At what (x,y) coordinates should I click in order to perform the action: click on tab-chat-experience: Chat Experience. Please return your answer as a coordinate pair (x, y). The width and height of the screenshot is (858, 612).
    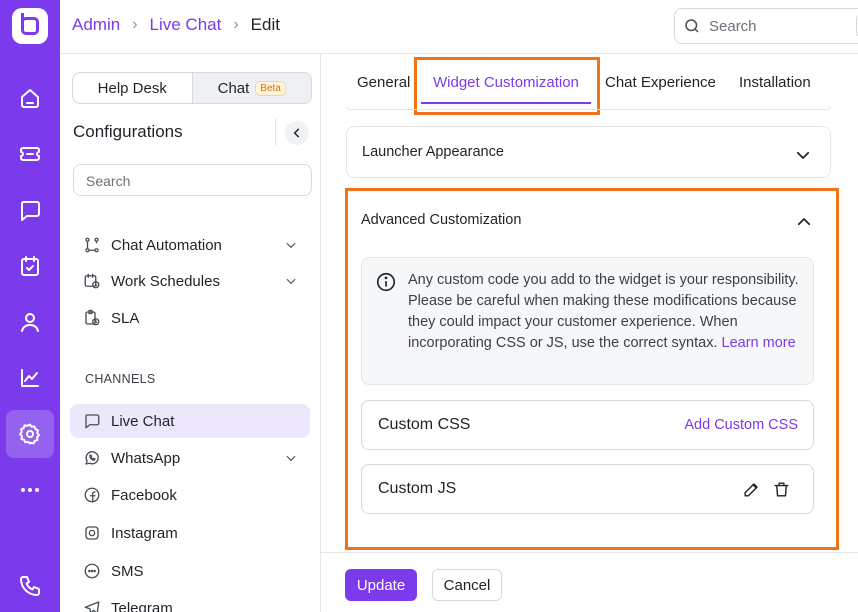
    Looking at the image, I should click on (660, 82).